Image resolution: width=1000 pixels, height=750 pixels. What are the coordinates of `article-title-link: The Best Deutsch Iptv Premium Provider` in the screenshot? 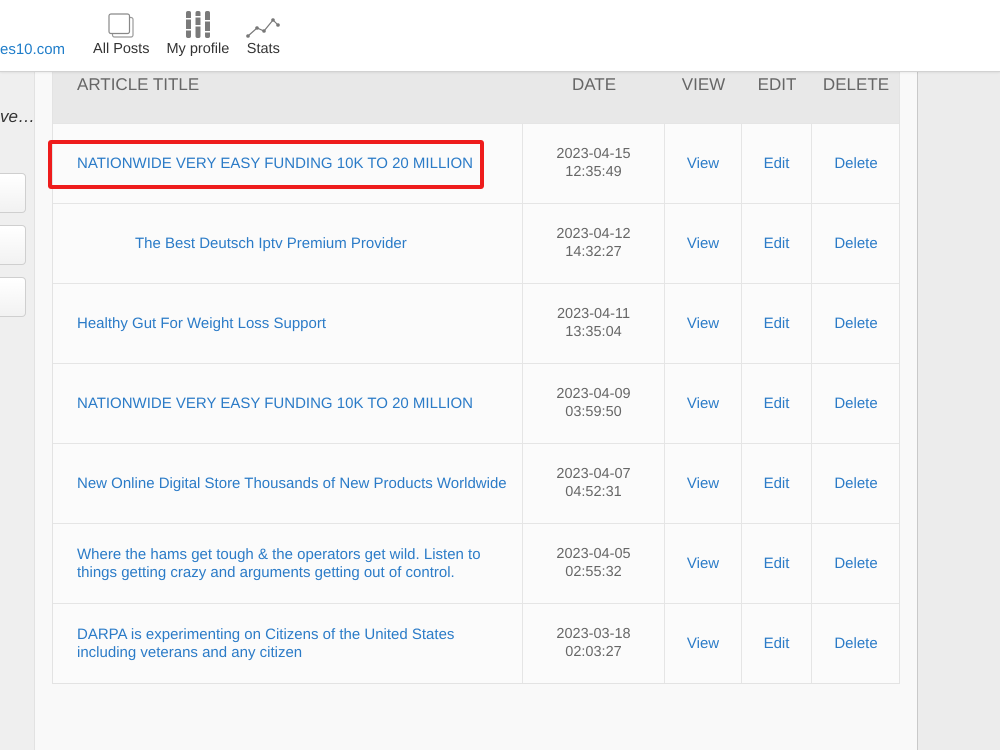 It's located at (271, 243).